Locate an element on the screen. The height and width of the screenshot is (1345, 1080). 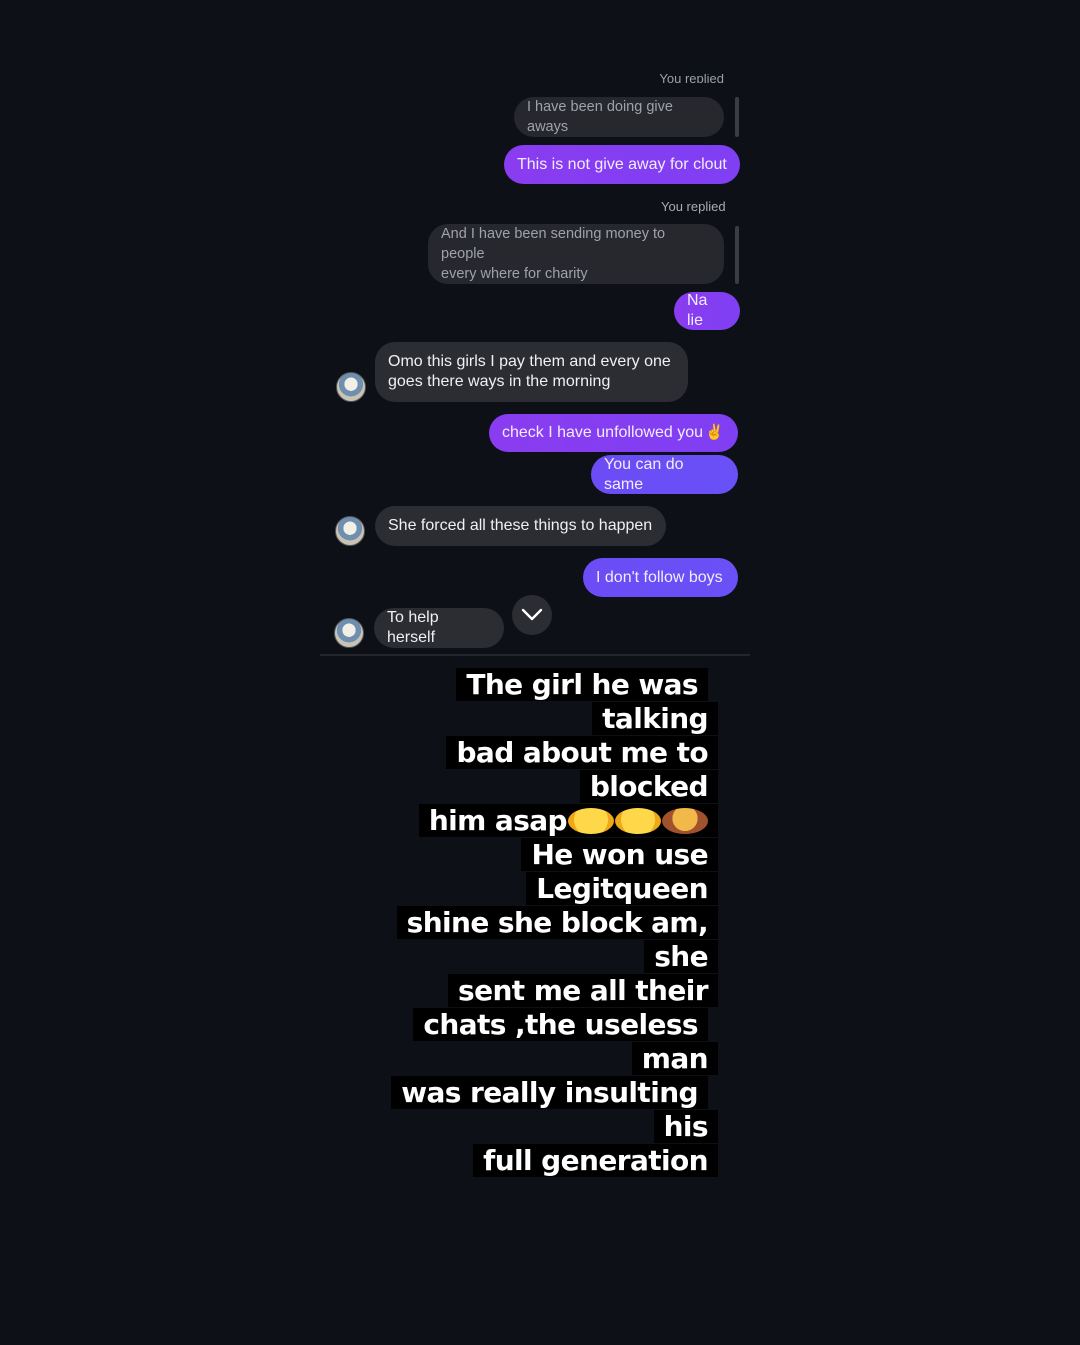
outgoing-message: check I have unfollowed you ✌️ is located at coordinates (613, 433).